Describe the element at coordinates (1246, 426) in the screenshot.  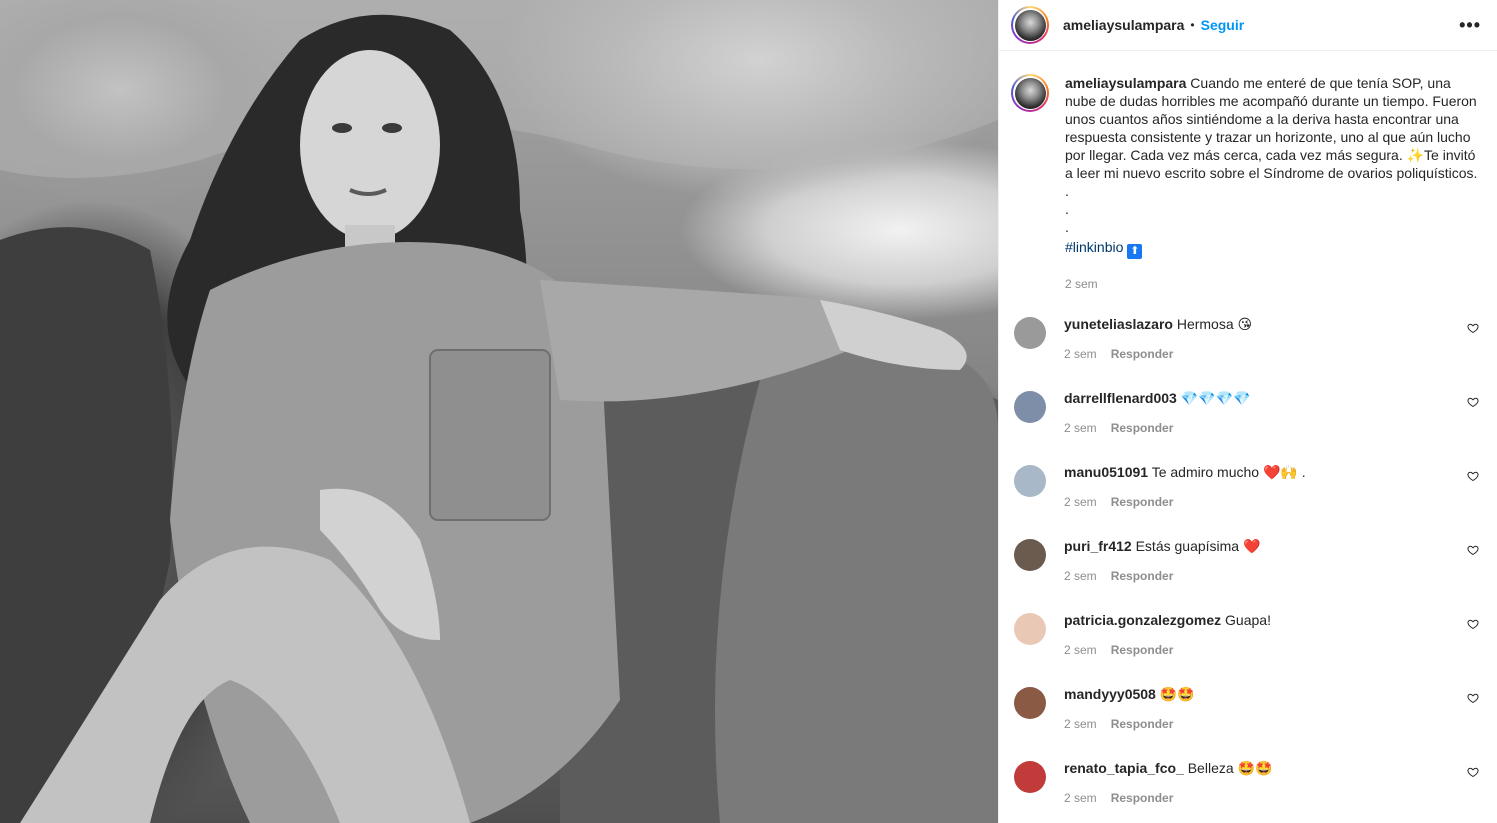
I see `comment-item: darrellflenard003 💎💎💎💎 2 sem Responder` at that location.